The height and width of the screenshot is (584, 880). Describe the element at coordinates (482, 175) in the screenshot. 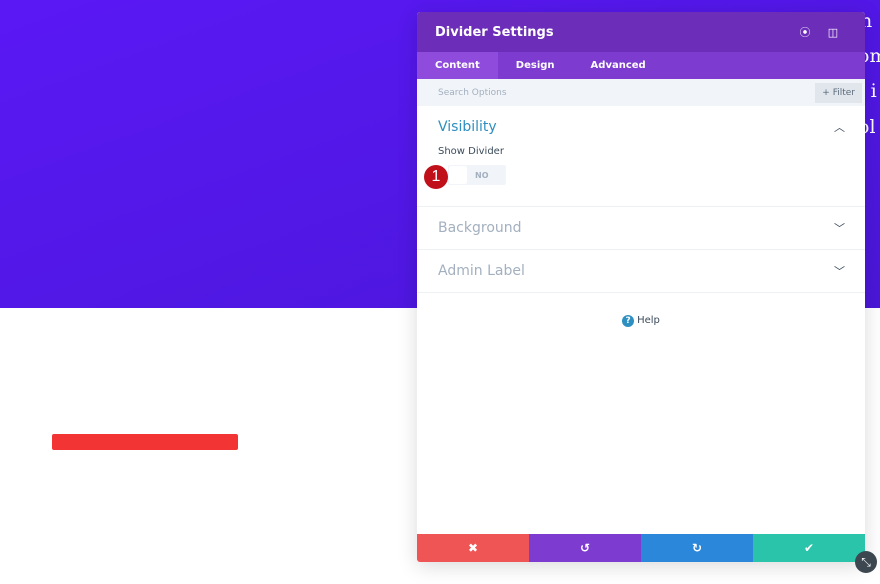

I see `toggle-value: NO` at that location.